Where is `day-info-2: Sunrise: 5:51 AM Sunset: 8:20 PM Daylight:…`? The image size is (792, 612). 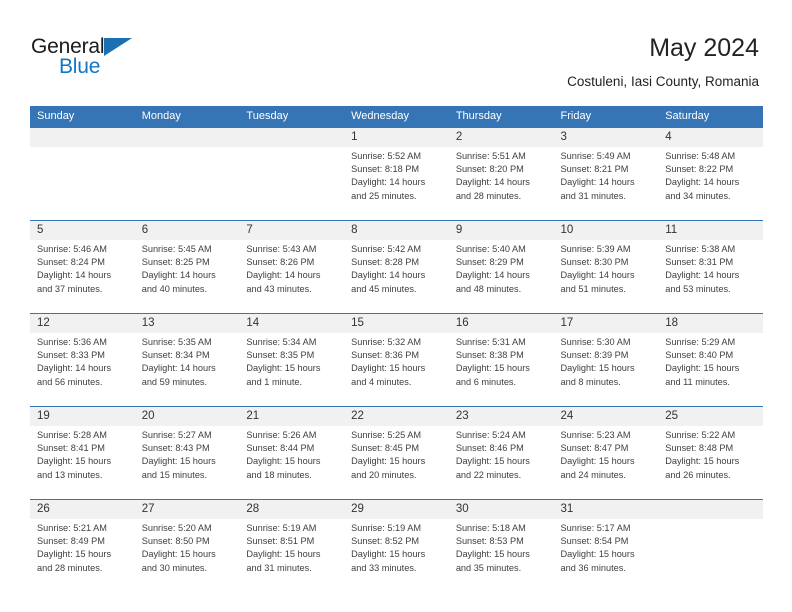 day-info-2: Sunrise: 5:51 AM Sunset: 8:20 PM Daylight:… is located at coordinates (501, 183).